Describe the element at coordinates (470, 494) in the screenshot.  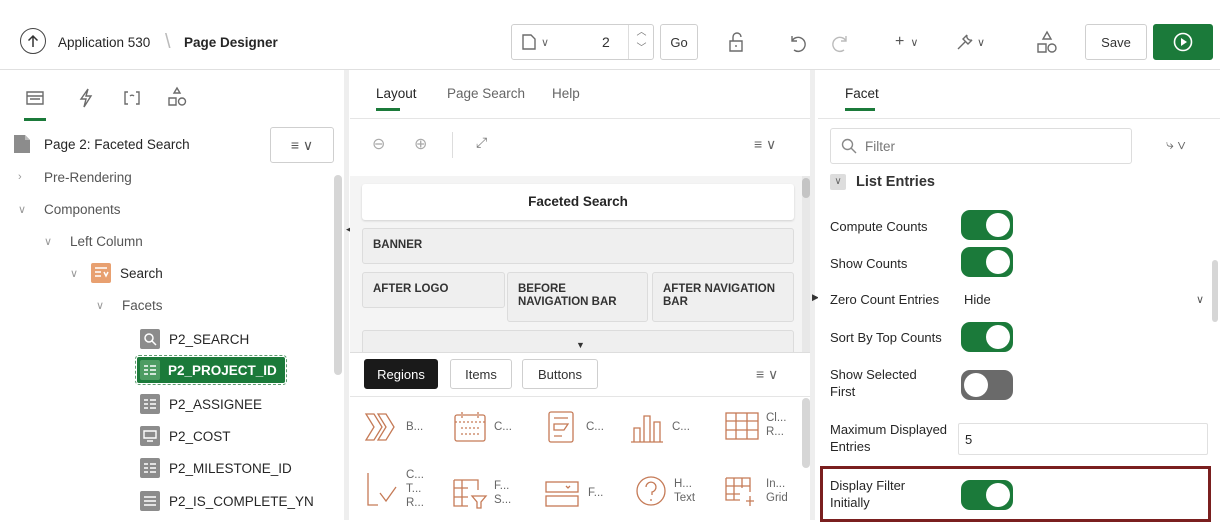
I see `faceted-search-icon` at that location.